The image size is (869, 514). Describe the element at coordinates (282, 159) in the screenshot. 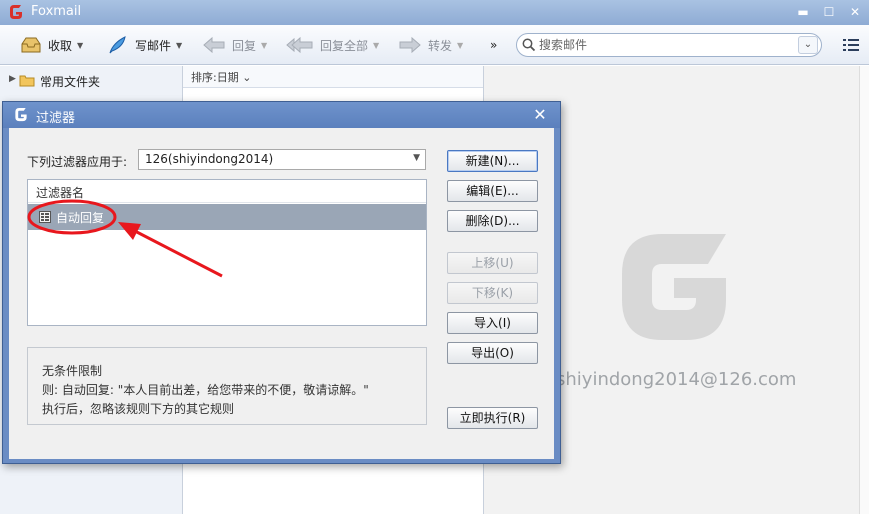

I see `account-select: 126(shiyindong2014) ▼` at that location.